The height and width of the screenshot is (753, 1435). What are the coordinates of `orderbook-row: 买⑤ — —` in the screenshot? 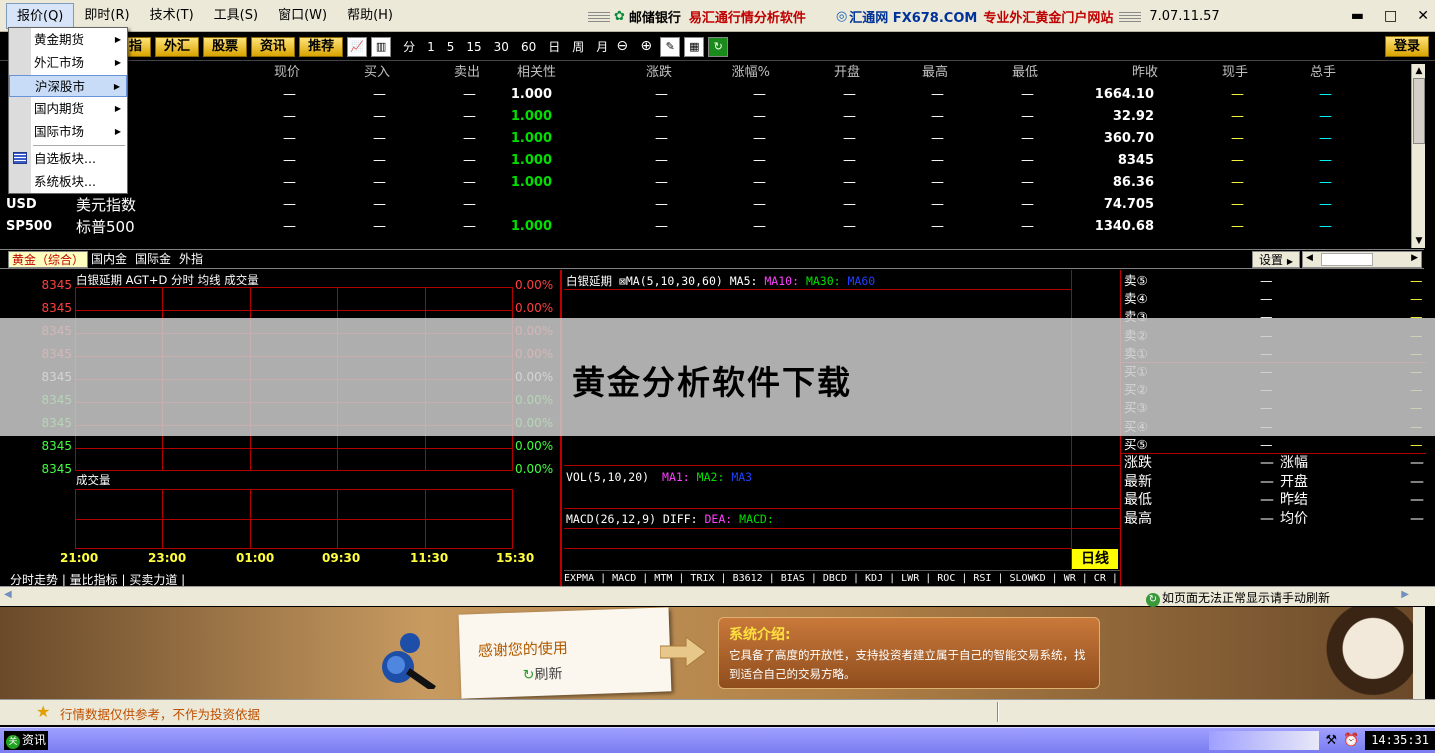 It's located at (1274, 445).